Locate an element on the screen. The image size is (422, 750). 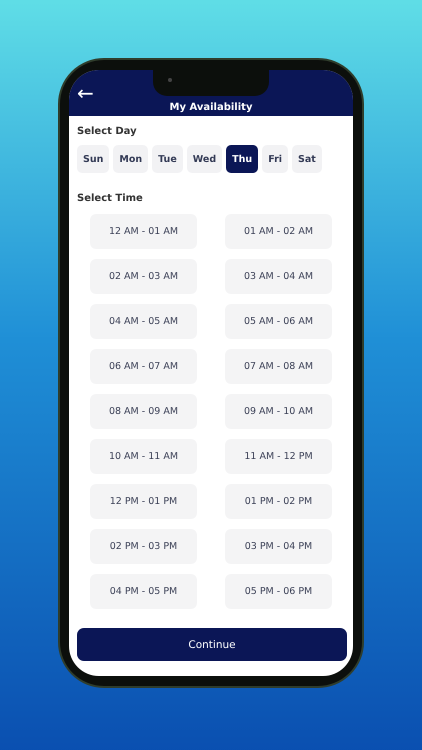
time-slot-button: 08 AM - 09 AM is located at coordinates (143, 411).